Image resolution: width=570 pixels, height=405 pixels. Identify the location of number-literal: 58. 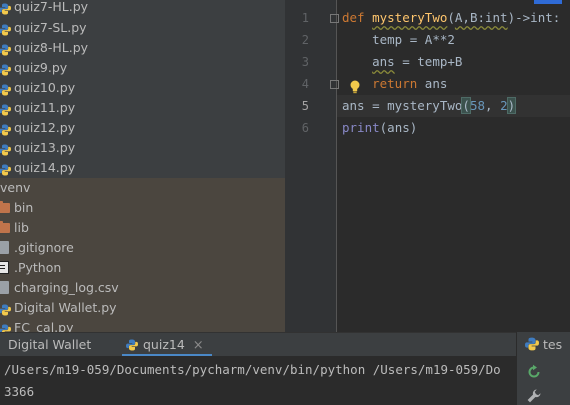
(477, 105).